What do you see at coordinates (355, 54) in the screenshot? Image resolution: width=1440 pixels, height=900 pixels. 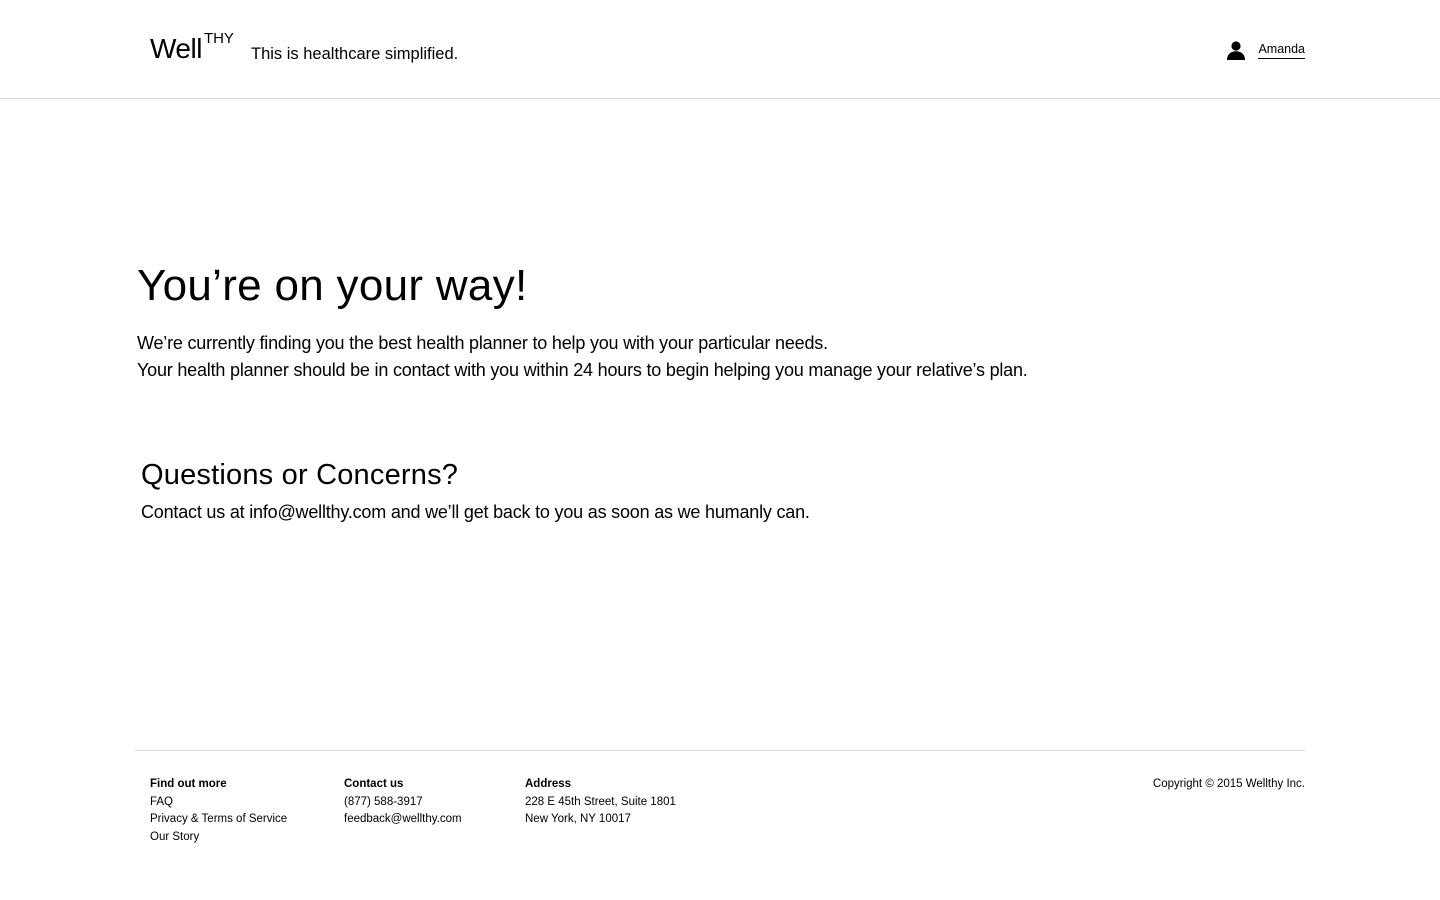 I see `tagline: This is healthcare simplified.` at bounding box center [355, 54].